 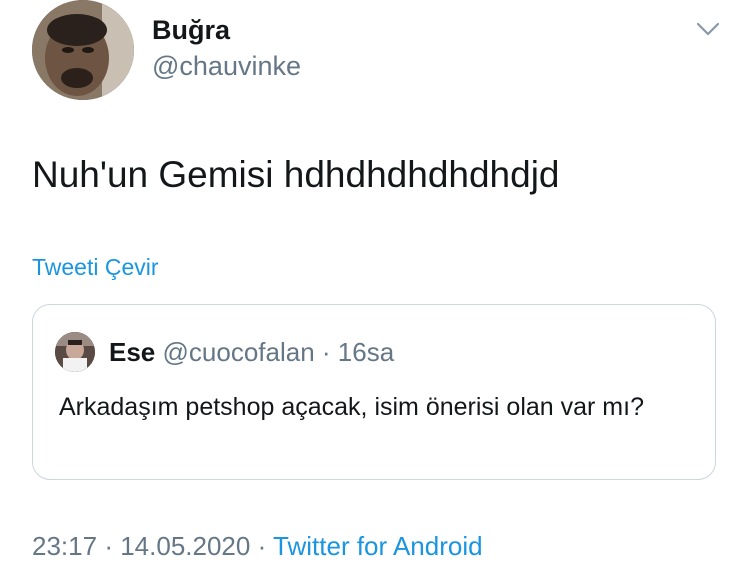 I want to click on quoted-author-handle: @cuocofalan, so click(x=238, y=352).